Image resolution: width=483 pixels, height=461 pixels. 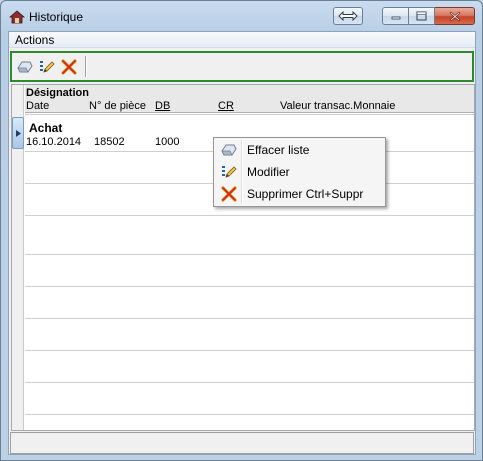 I want to click on row-pointer-icon, so click(x=18, y=133).